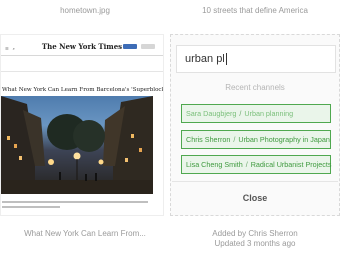  I want to click on added-by-text: Added by Chris Sherron, so click(255, 233).